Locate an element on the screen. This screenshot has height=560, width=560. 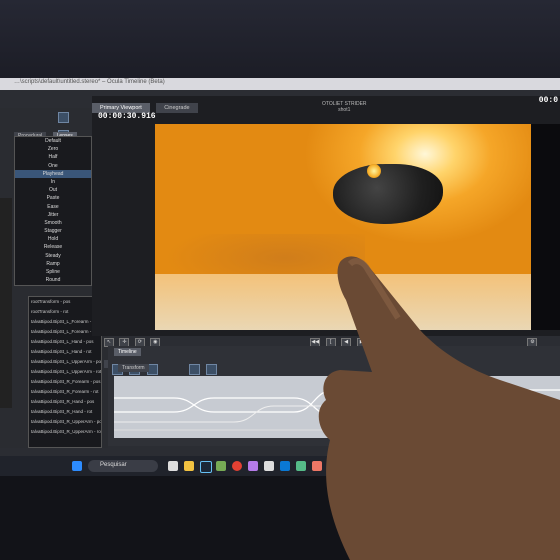
list-item: Half is located at coordinates (53, 157).